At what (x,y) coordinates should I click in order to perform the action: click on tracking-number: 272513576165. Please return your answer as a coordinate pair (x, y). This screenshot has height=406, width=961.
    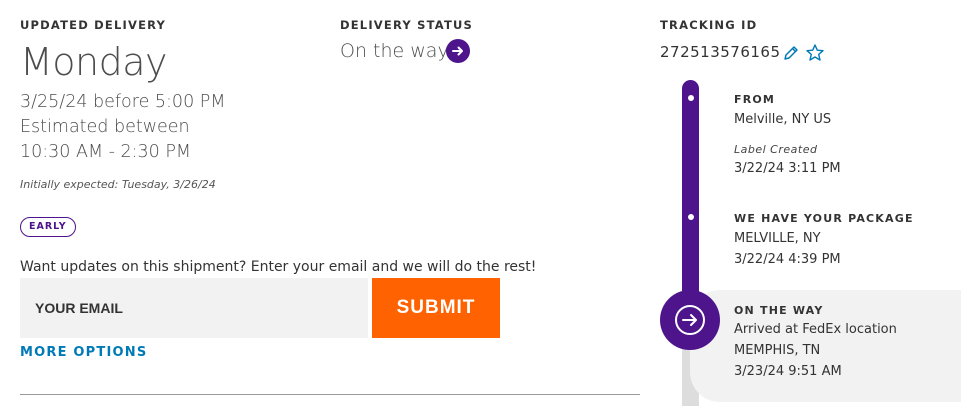
    Looking at the image, I should click on (720, 52).